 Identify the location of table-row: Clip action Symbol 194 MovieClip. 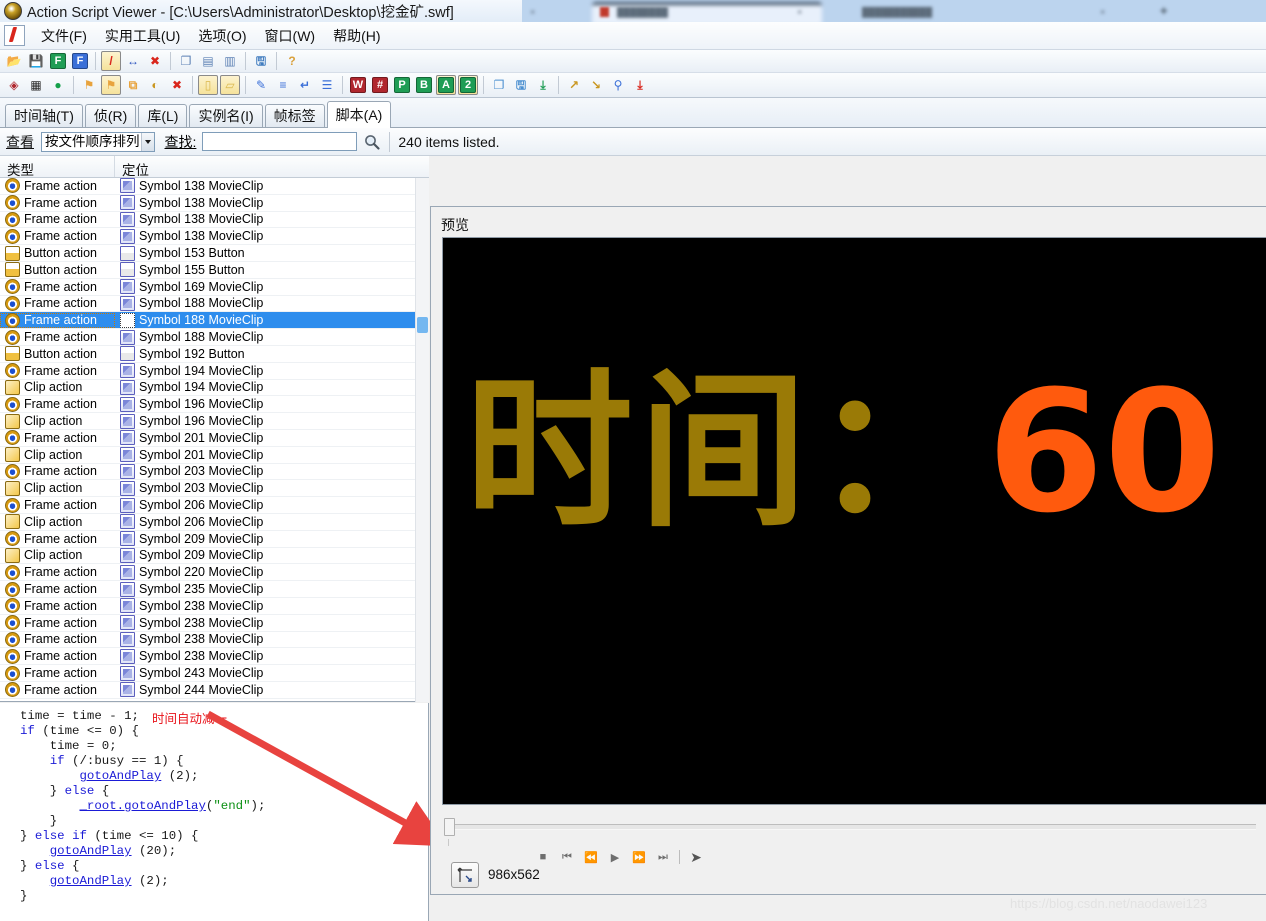
(214, 388).